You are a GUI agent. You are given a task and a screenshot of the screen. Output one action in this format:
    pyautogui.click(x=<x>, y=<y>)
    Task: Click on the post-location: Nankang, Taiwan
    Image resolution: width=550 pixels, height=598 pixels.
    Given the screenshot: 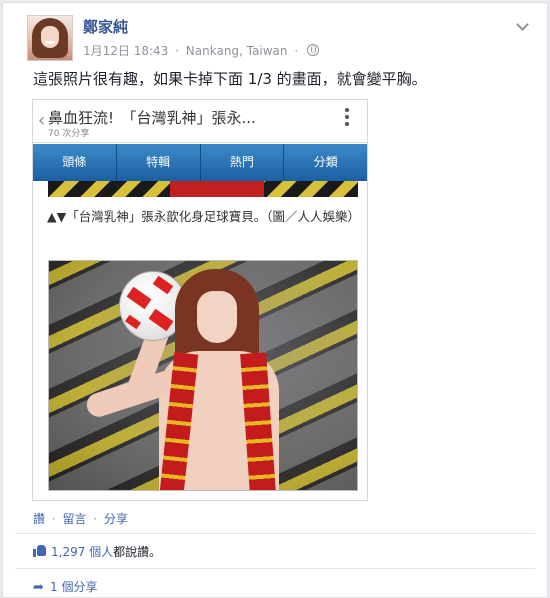 What is the action you would take?
    pyautogui.click(x=237, y=51)
    